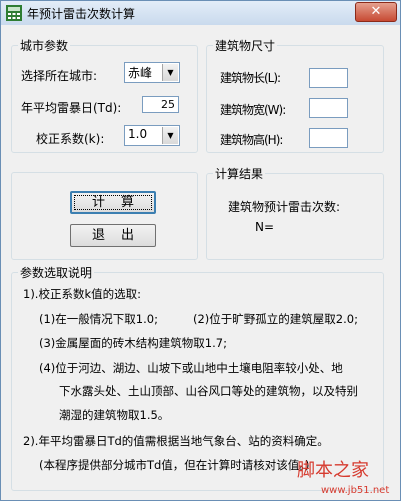 This screenshot has width=401, height=501. Describe the element at coordinates (265, 227) in the screenshot. I see `result-n-label: N=` at that location.